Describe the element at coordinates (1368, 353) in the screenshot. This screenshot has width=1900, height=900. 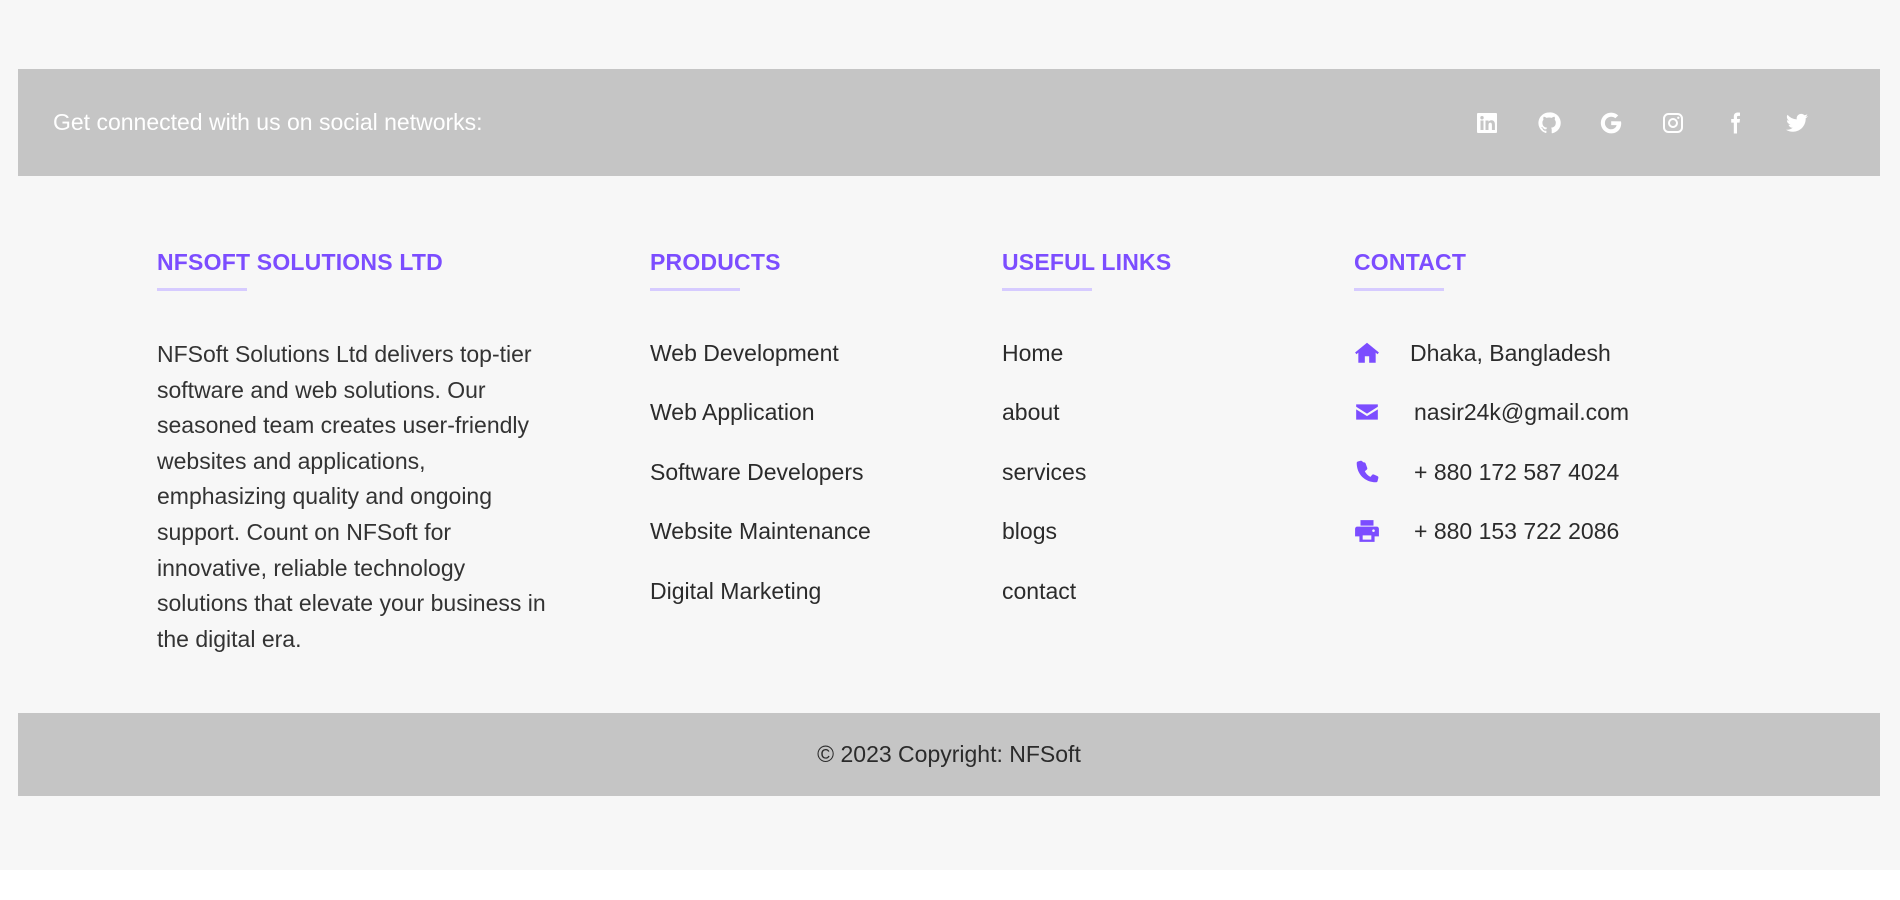
I see `home-icon` at that location.